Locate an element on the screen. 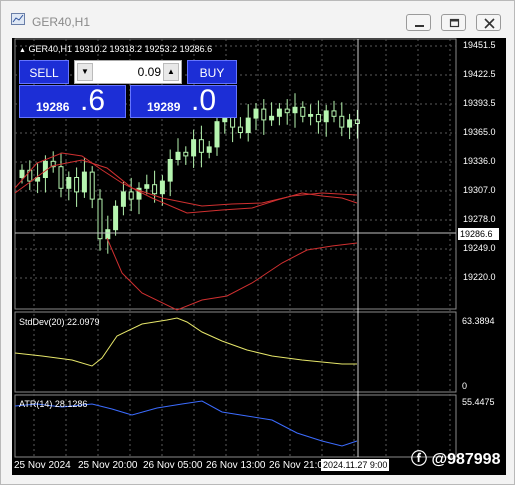 This screenshot has height=485, width=515. time-label-1: 25 Nov 2024 is located at coordinates (42, 465).